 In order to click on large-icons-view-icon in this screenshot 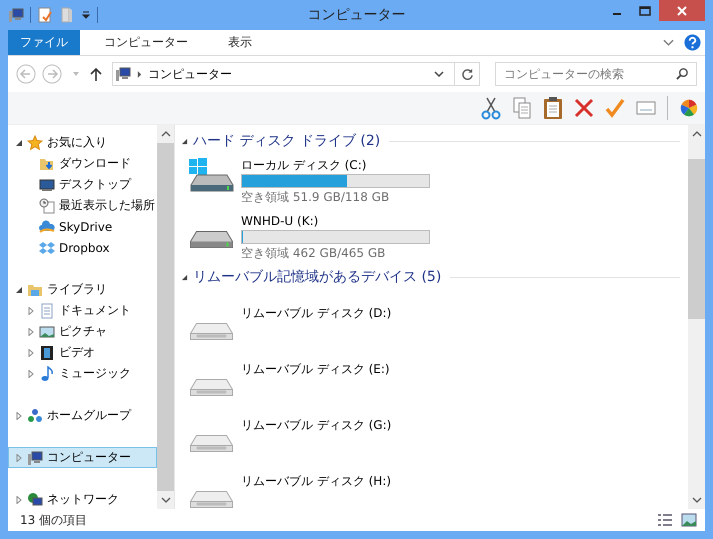, I will do `click(689, 520)`.